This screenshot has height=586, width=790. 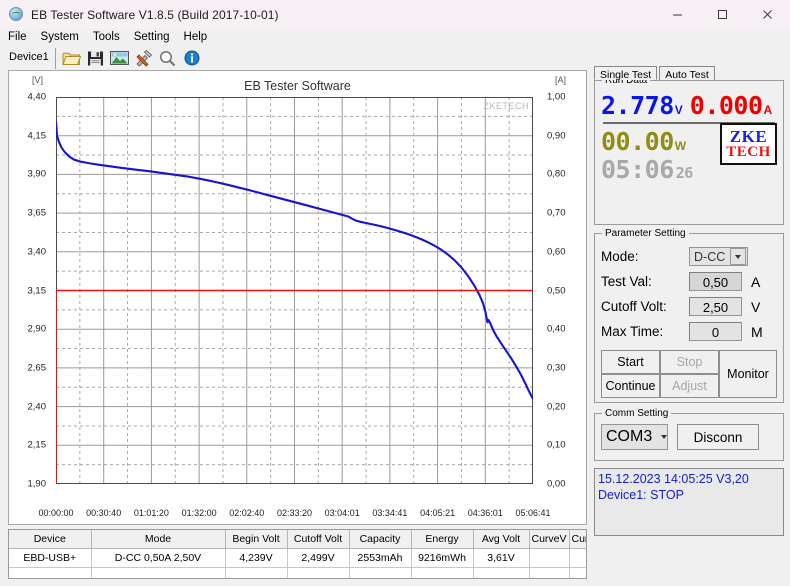 I want to click on voltage-unit: V, so click(x=678, y=110).